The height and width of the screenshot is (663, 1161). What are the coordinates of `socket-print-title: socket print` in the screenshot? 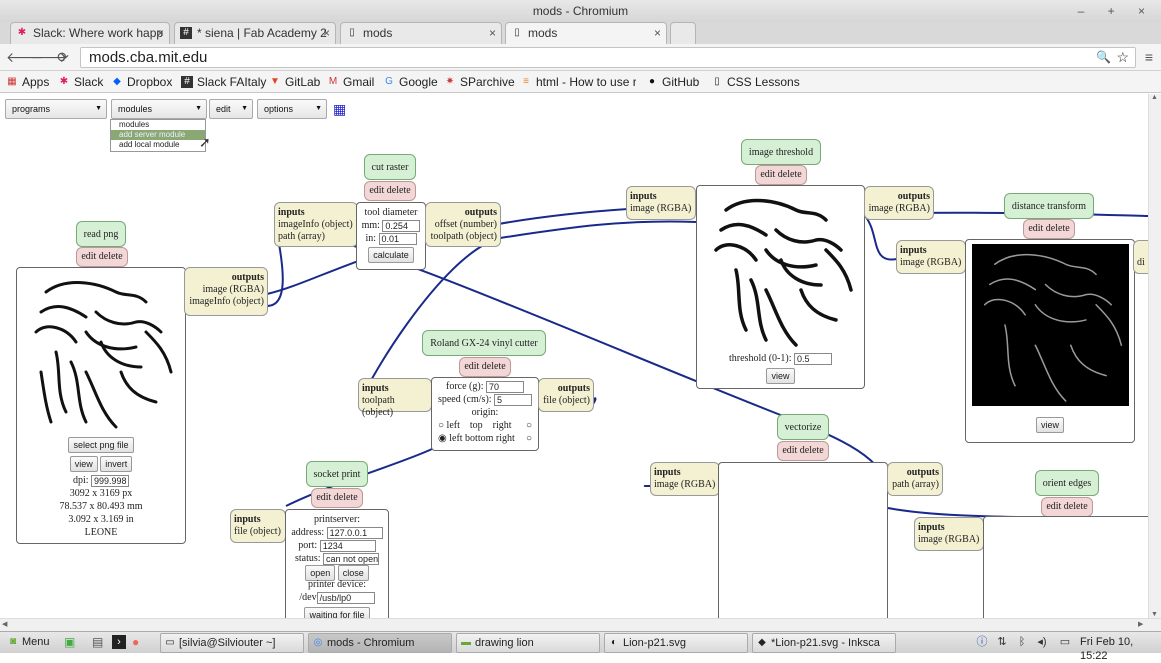 It's located at (337, 474).